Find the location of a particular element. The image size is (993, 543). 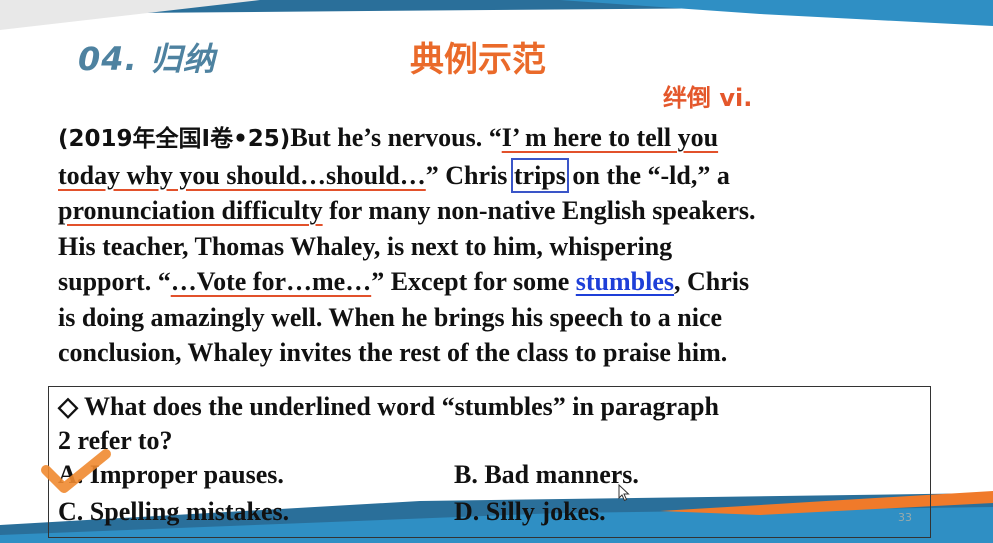

word-annotation: 绊倒 vi. is located at coordinates (708, 98).